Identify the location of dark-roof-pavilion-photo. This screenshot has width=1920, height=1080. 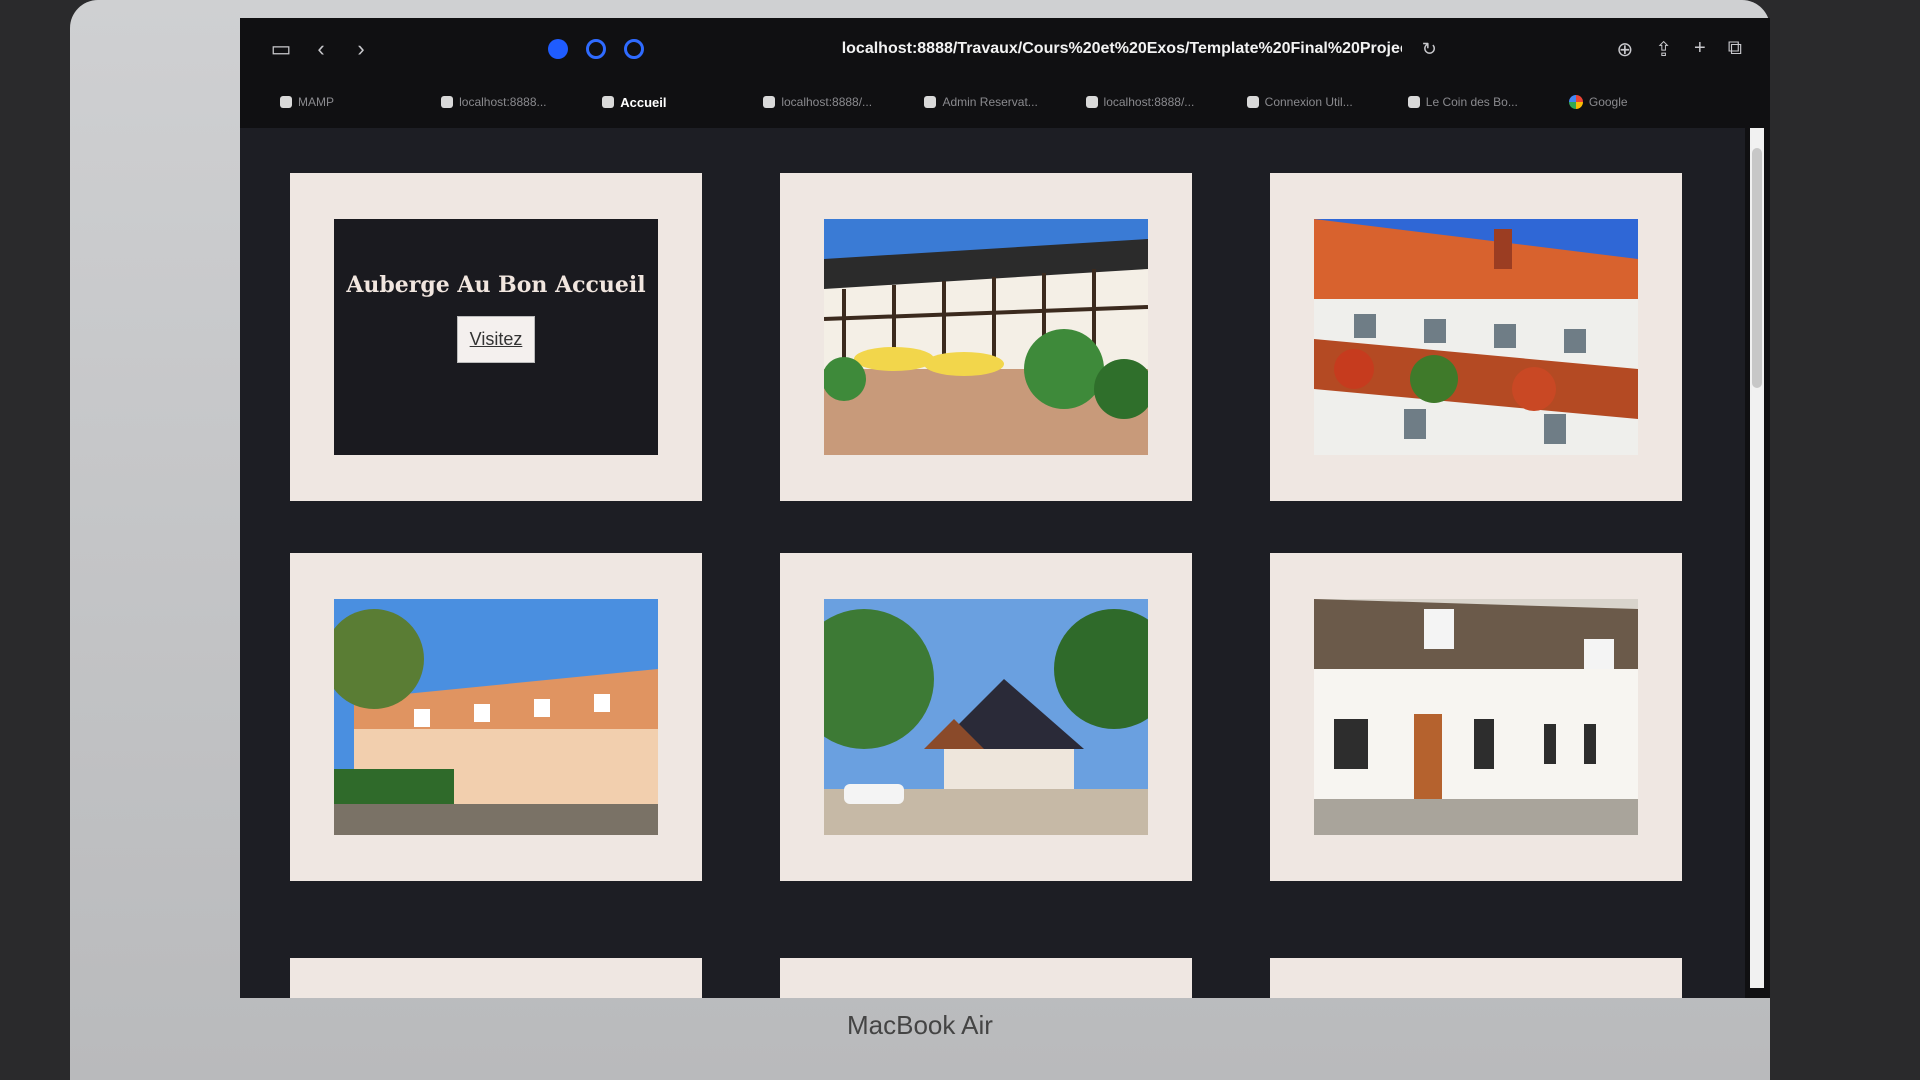
(986, 717).